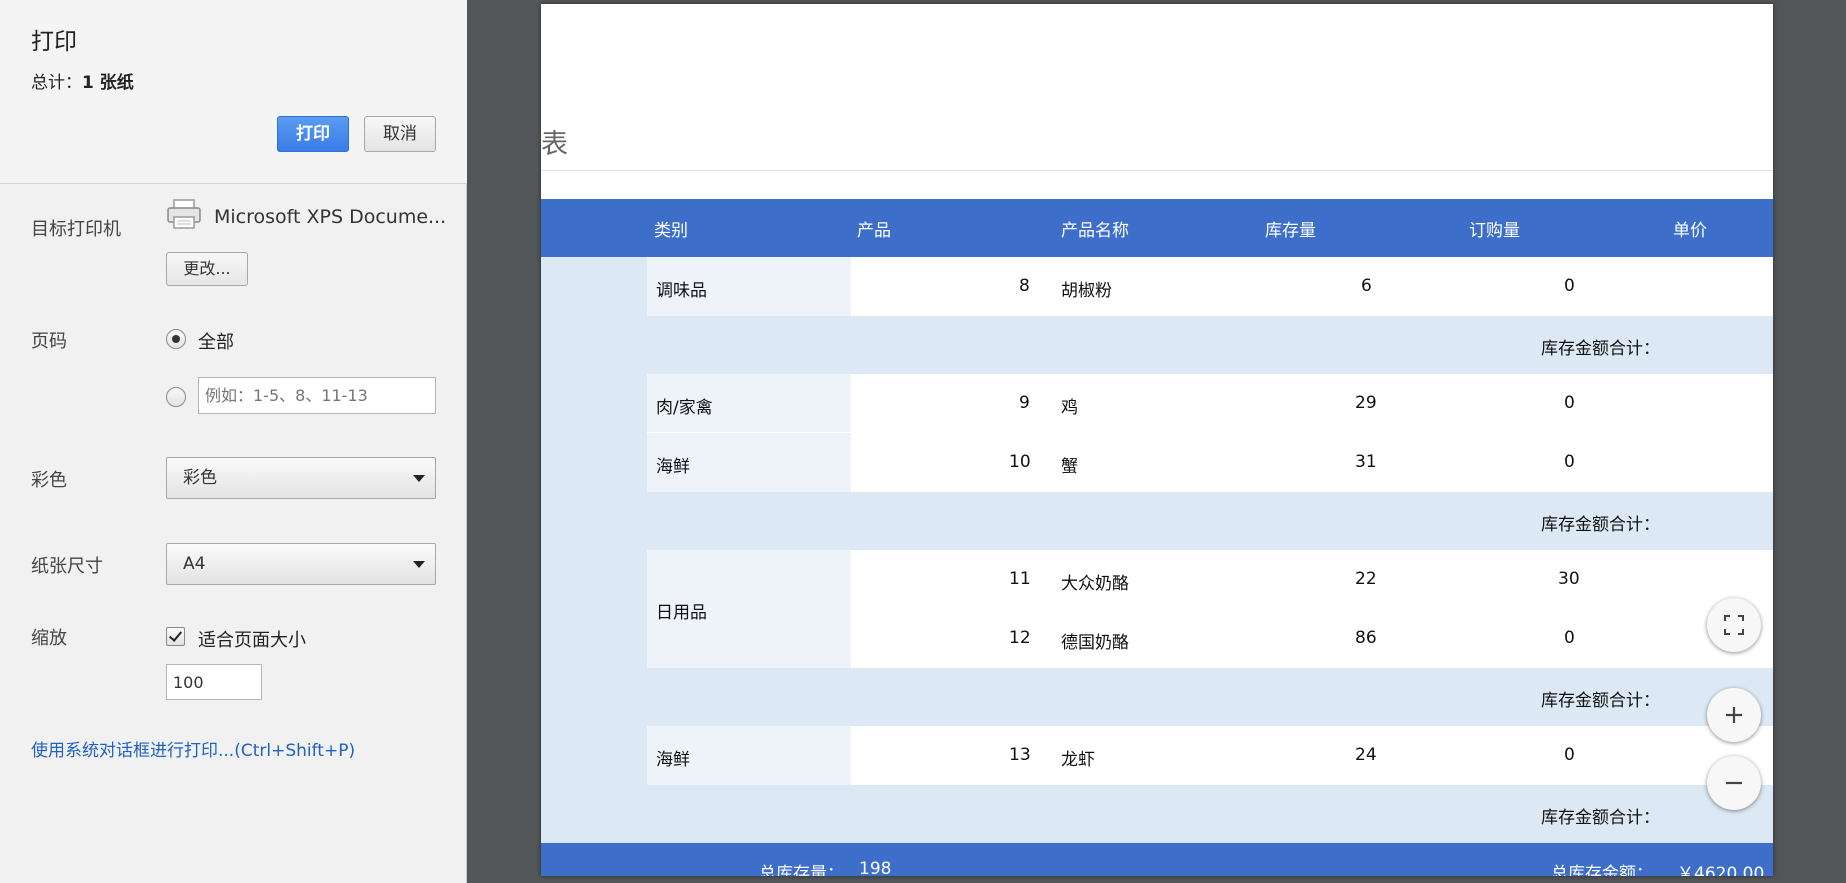 The height and width of the screenshot is (883, 1846). I want to click on system-dialog-link: 使用系统对话框进行打印...(Ctrl+Shift+P), so click(193, 748).